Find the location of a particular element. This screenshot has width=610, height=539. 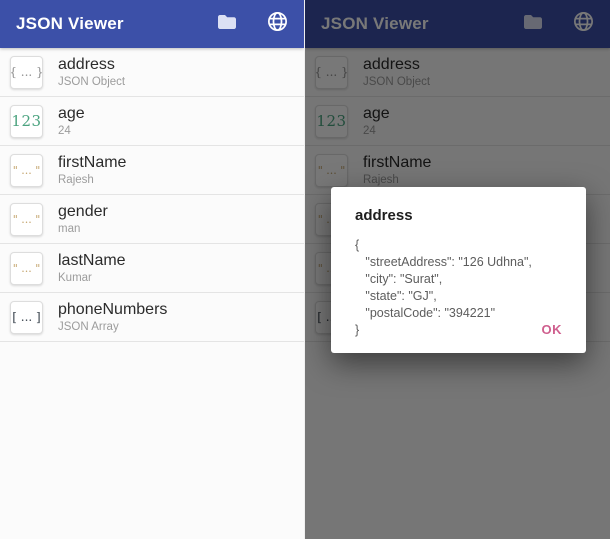

item-key: gender is located at coordinates (83, 211).